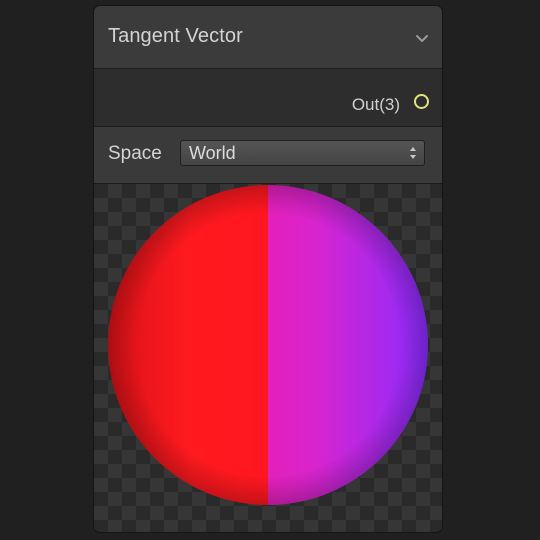  Describe the element at coordinates (375, 104) in the screenshot. I see `output-port-label: Out(3)` at that location.